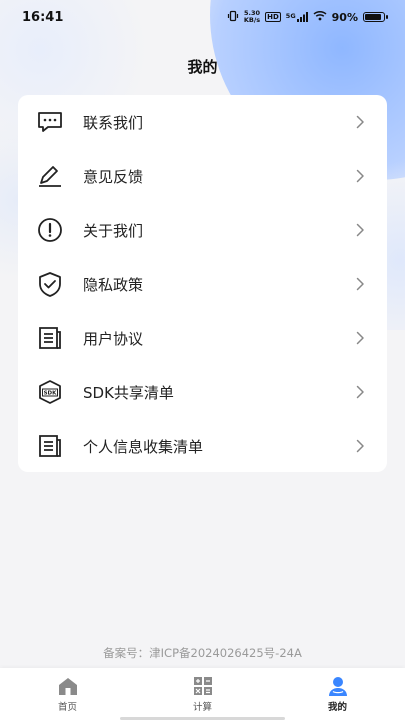  Describe the element at coordinates (113, 338) in the screenshot. I see `menu-item-label: 用户协议` at that location.